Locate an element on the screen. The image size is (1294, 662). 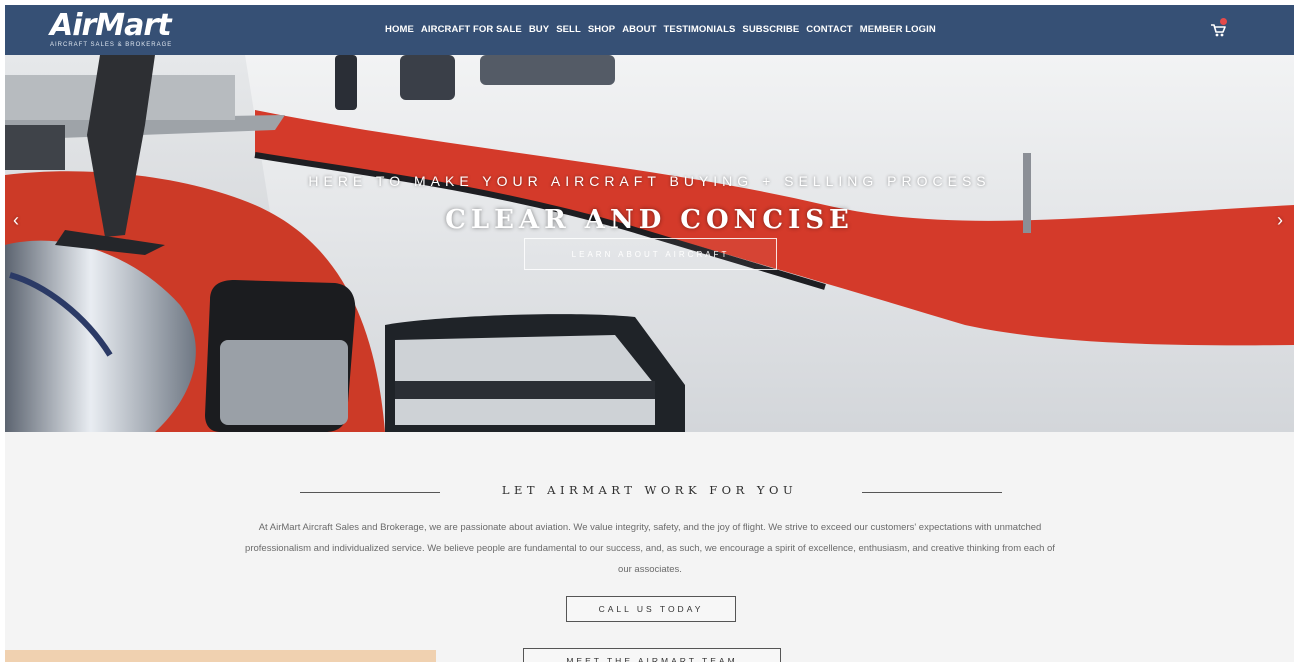
divider-right is located at coordinates (932, 492).